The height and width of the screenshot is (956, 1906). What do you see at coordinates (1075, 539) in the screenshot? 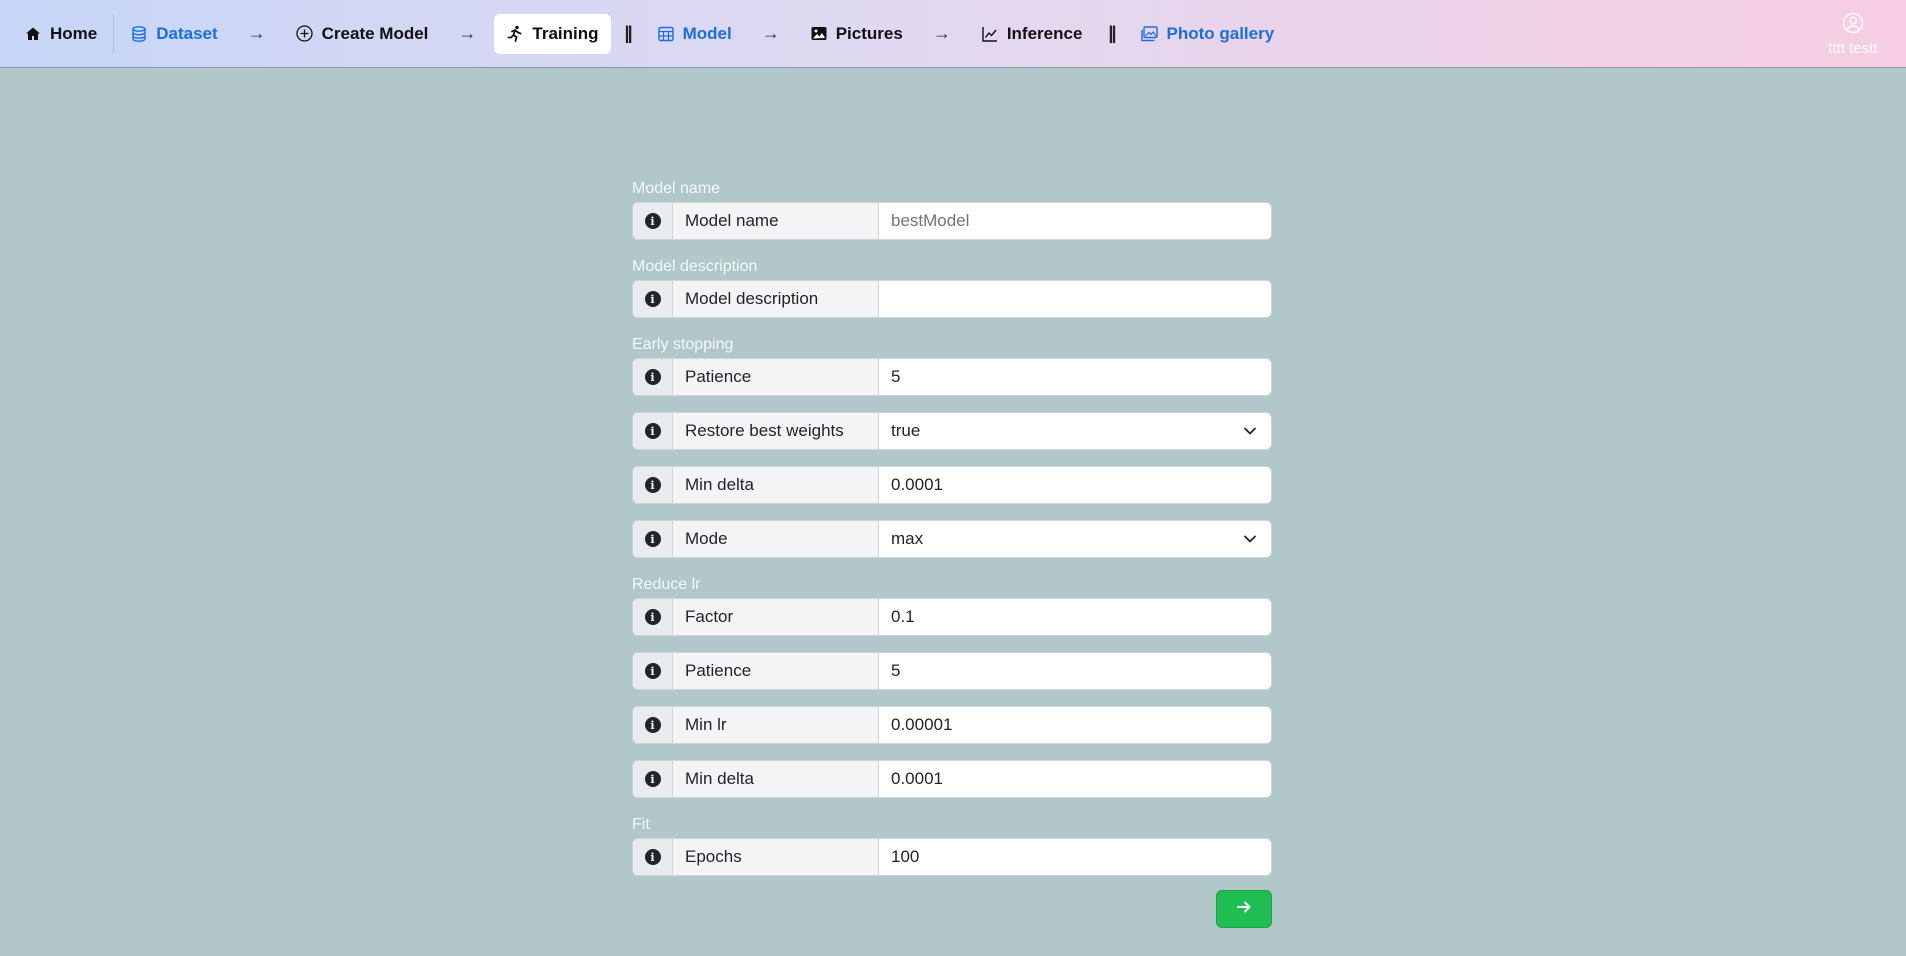
I see `mode-select: max` at bounding box center [1075, 539].